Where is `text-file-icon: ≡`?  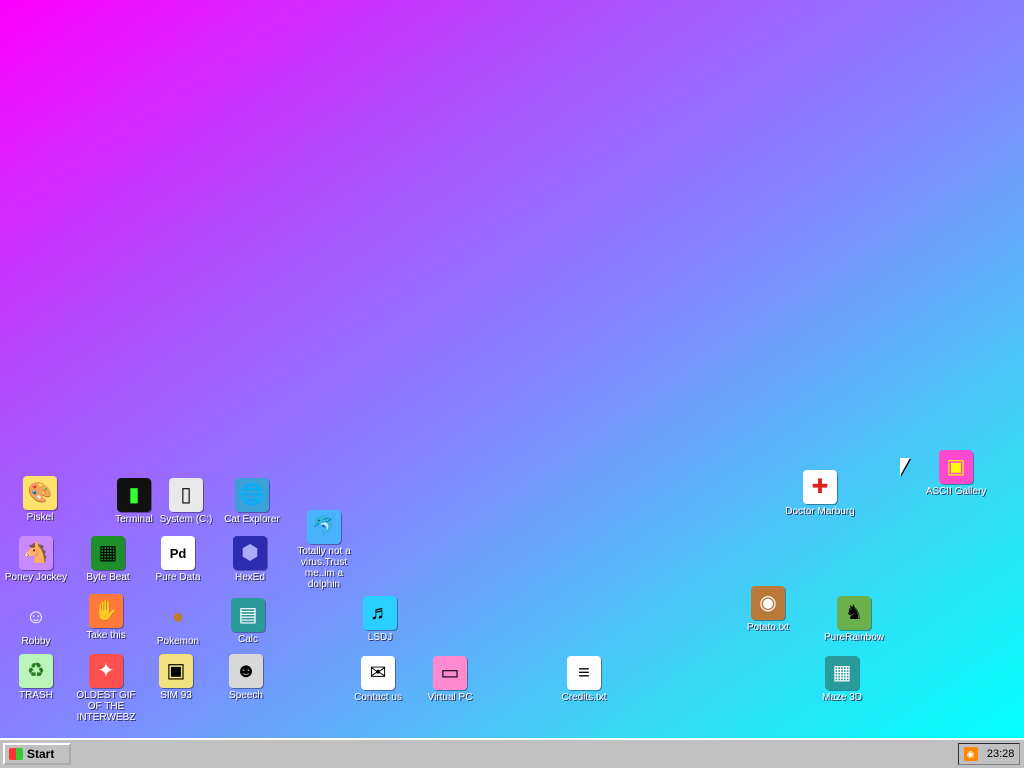
text-file-icon: ≡ is located at coordinates (584, 673).